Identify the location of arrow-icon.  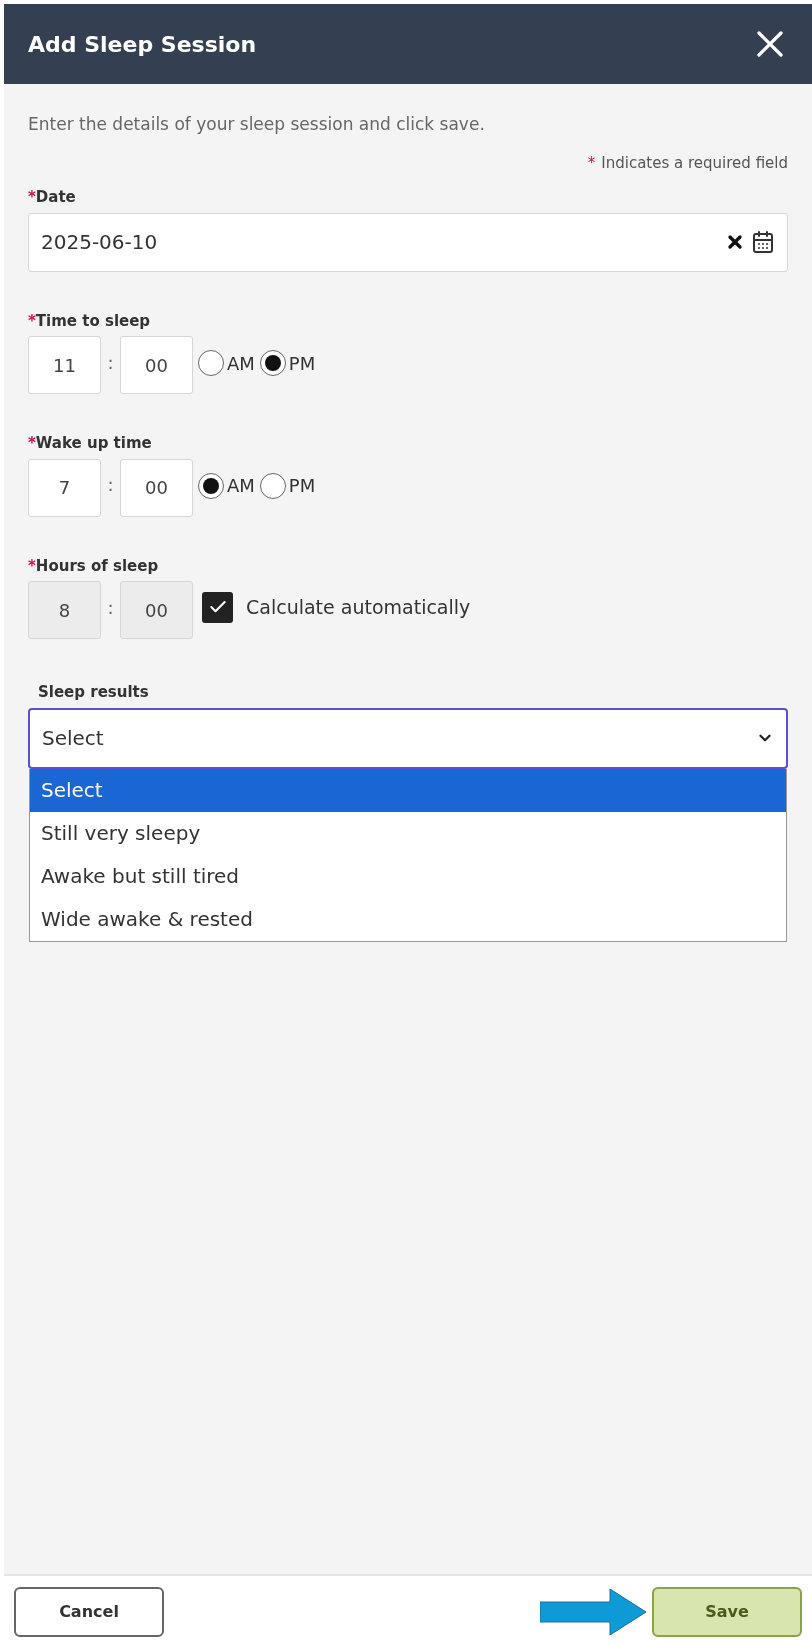
(594, 1612).